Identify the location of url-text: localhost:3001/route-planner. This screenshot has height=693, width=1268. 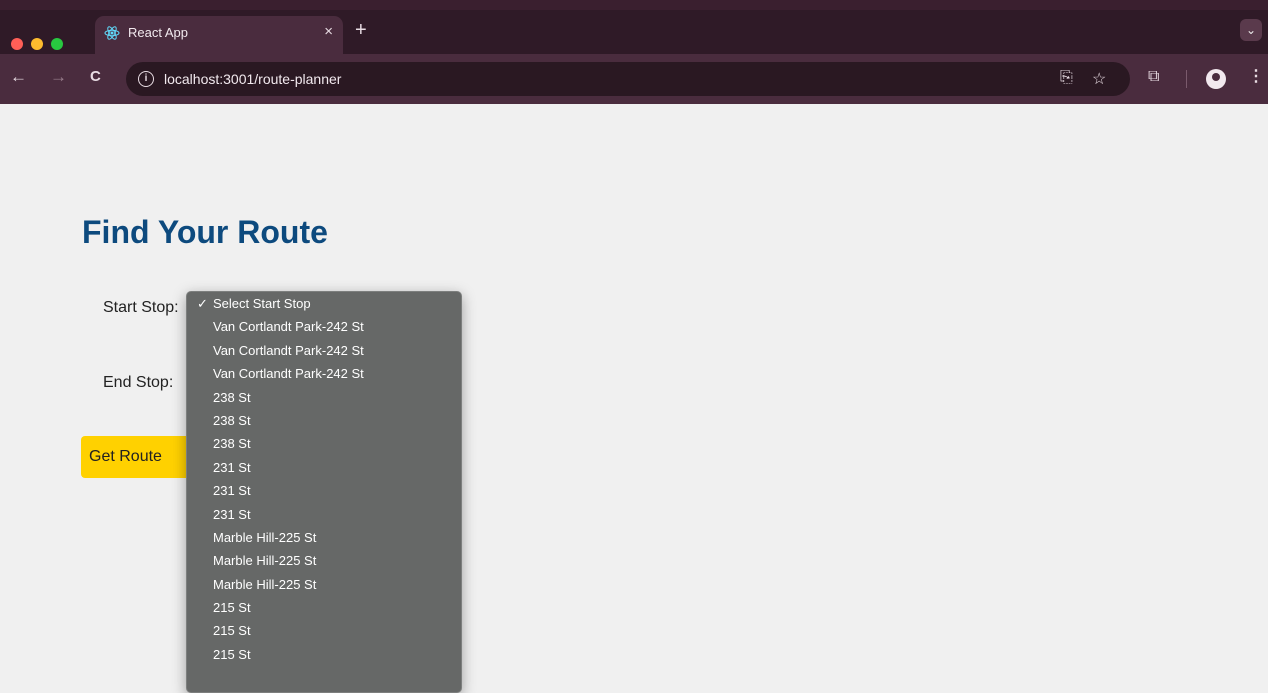
(252, 79).